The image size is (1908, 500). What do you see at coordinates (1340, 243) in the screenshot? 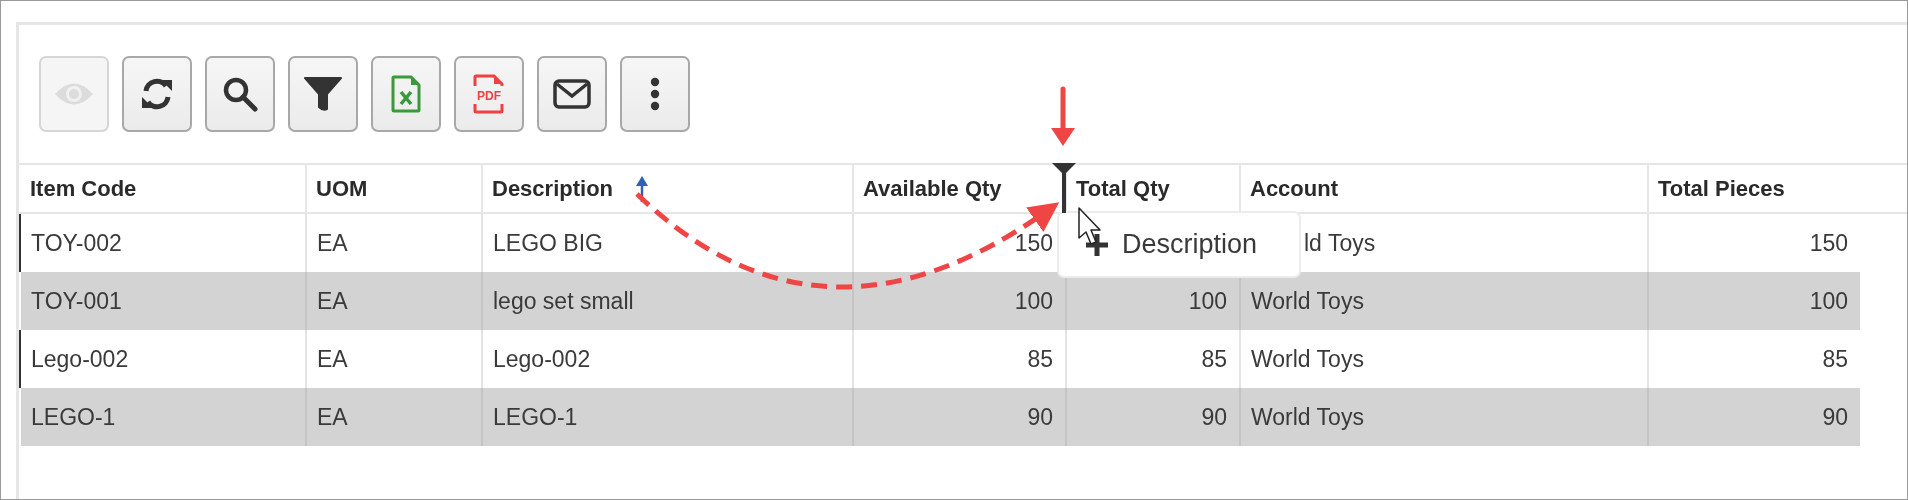
I see `table-cell: ld Toys` at bounding box center [1340, 243].